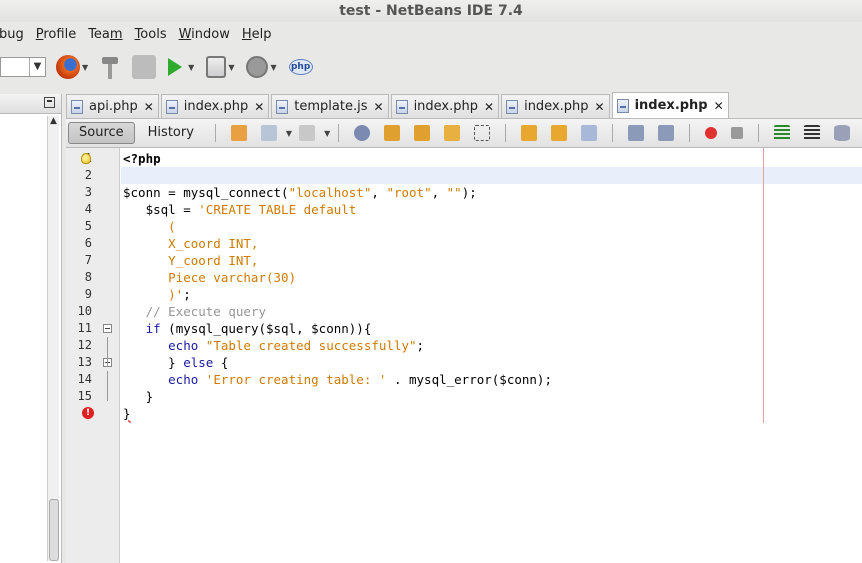 The width and height of the screenshot is (862, 563). What do you see at coordinates (93, 362) in the screenshot?
I see `gutter-line: 13` at bounding box center [93, 362].